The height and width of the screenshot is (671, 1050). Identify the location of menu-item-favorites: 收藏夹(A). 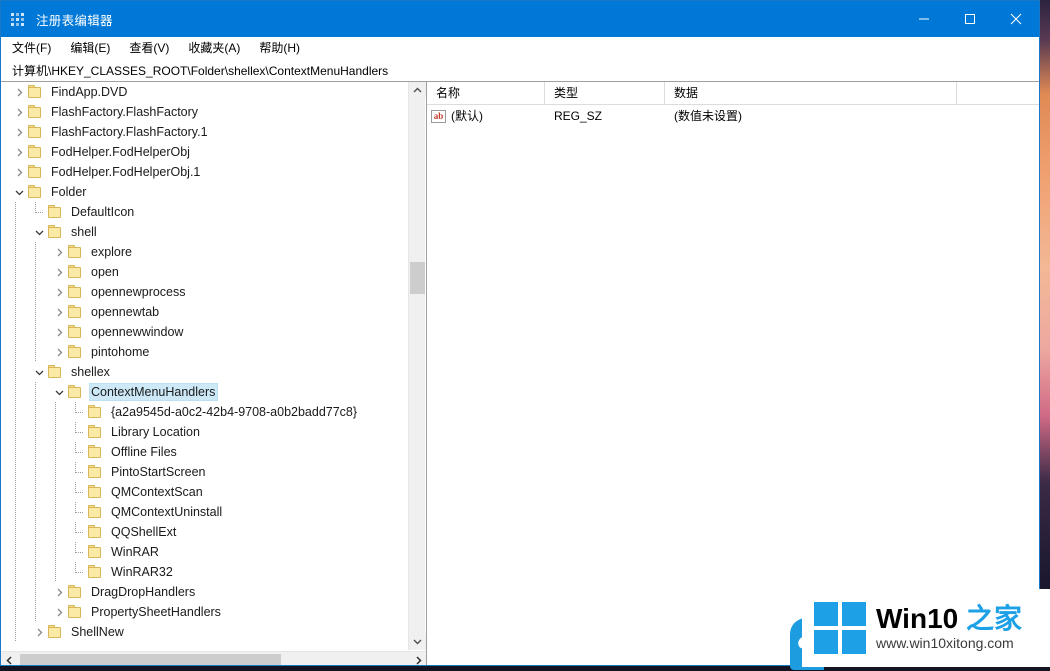
(214, 48).